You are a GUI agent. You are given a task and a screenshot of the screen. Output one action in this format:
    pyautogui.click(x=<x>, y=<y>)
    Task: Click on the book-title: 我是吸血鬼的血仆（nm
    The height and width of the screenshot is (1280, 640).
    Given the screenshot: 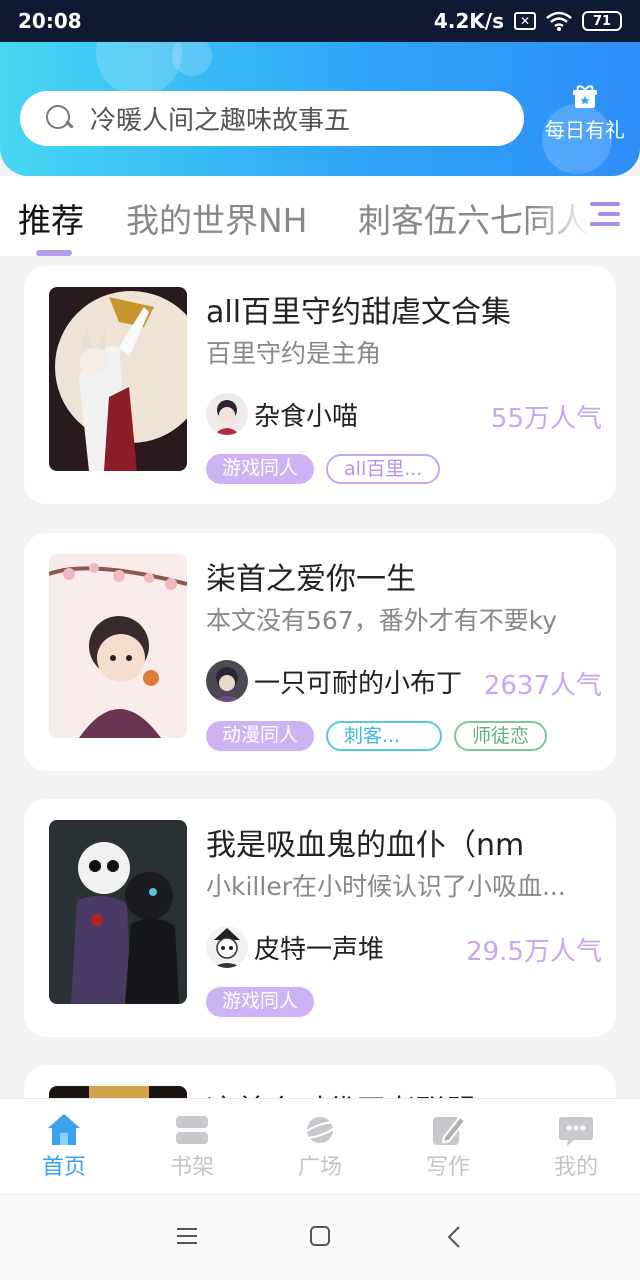 What is the action you would take?
    pyautogui.click(x=365, y=843)
    